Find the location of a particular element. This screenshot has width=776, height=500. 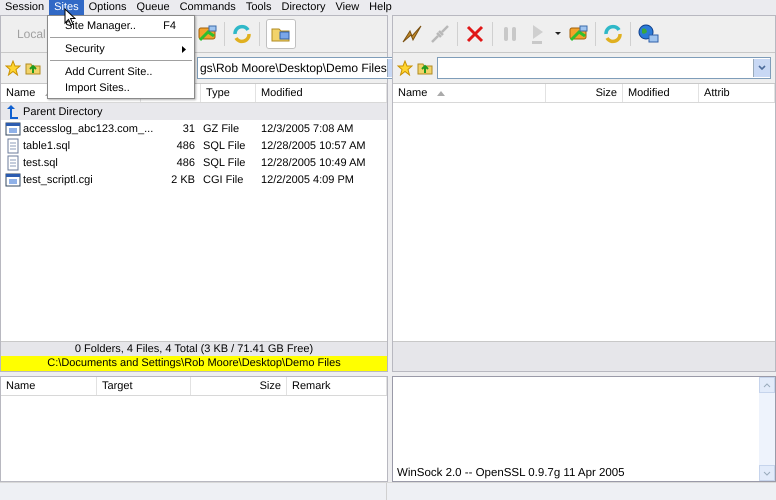

path-combo is located at coordinates (604, 68).